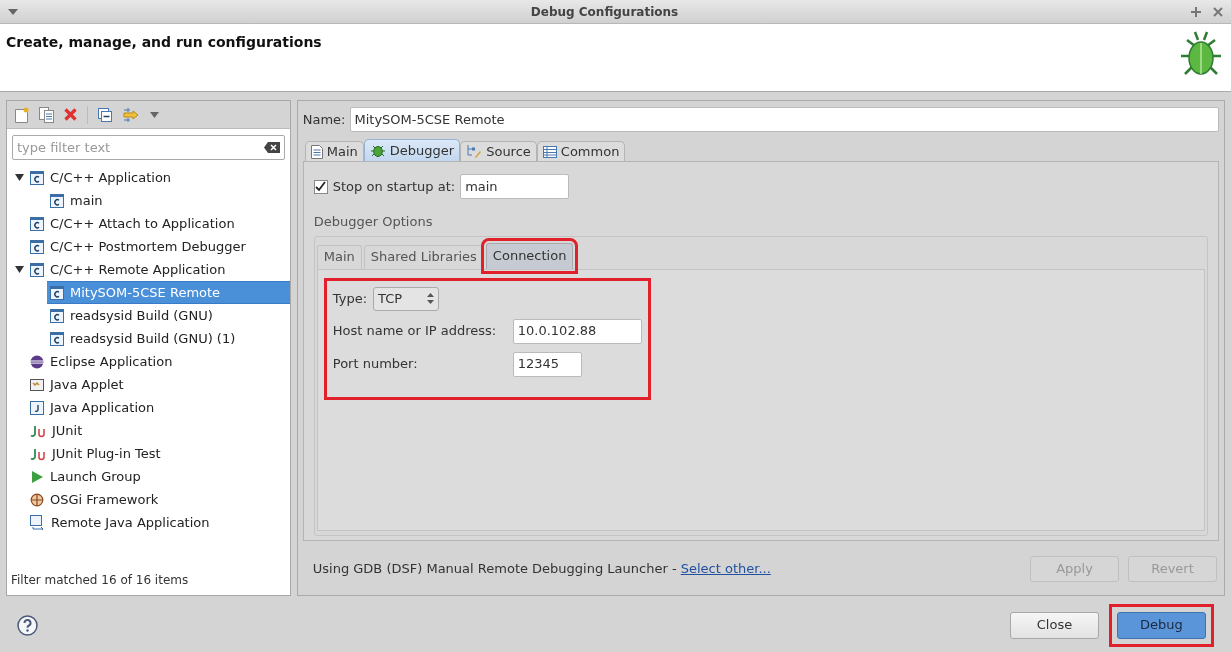 The height and width of the screenshot is (652, 1231). Describe the element at coordinates (154, 114) in the screenshot. I see `dropdown-caret-icon` at that location.